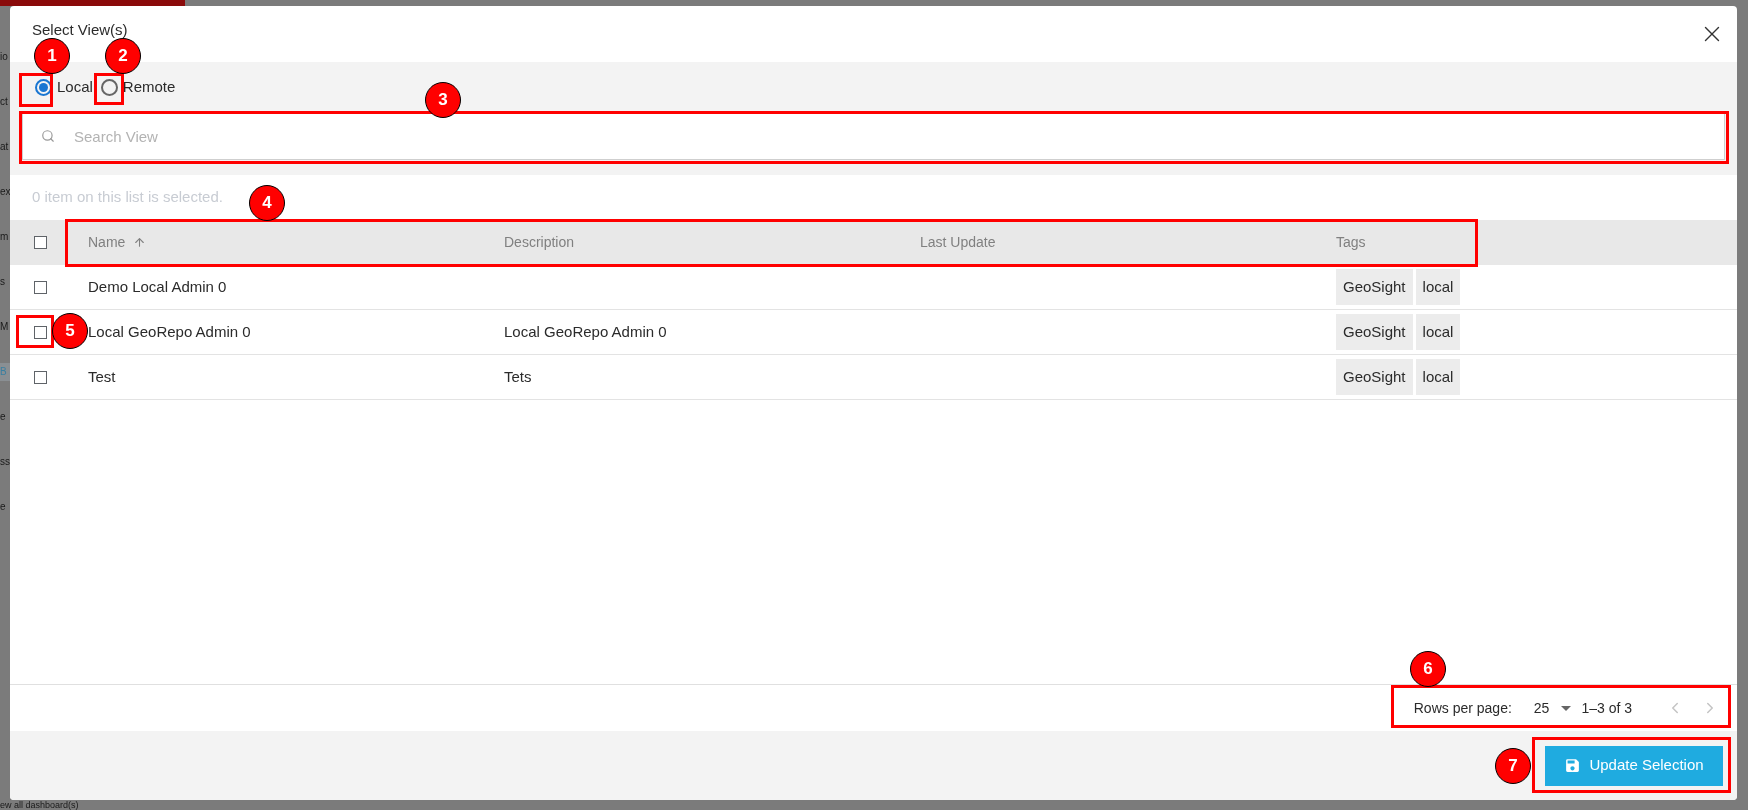 The width and height of the screenshot is (1748, 810). I want to click on column-header: Name, so click(117, 242).